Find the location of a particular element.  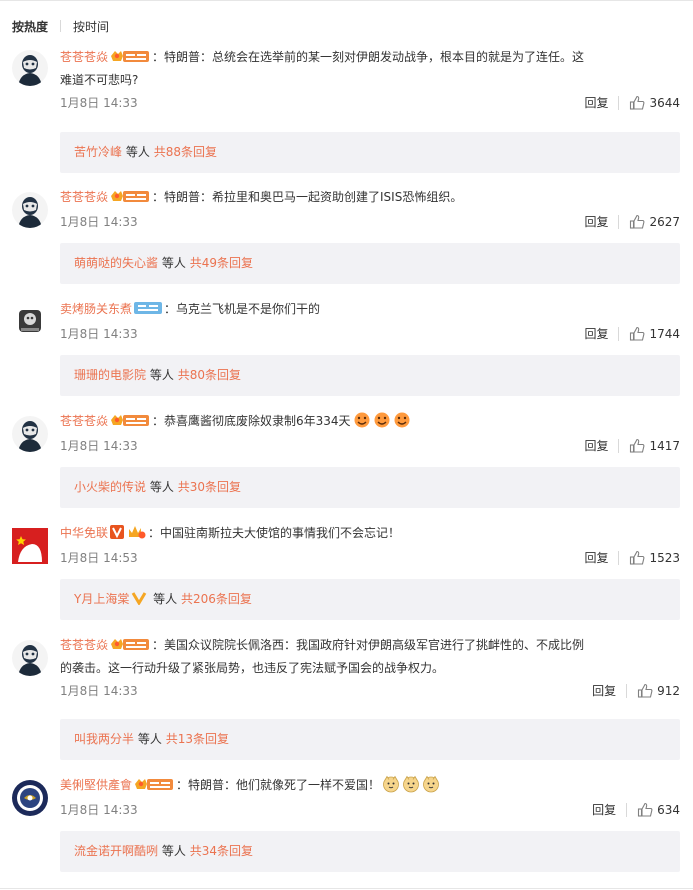

sort-divider is located at coordinates (61, 26).